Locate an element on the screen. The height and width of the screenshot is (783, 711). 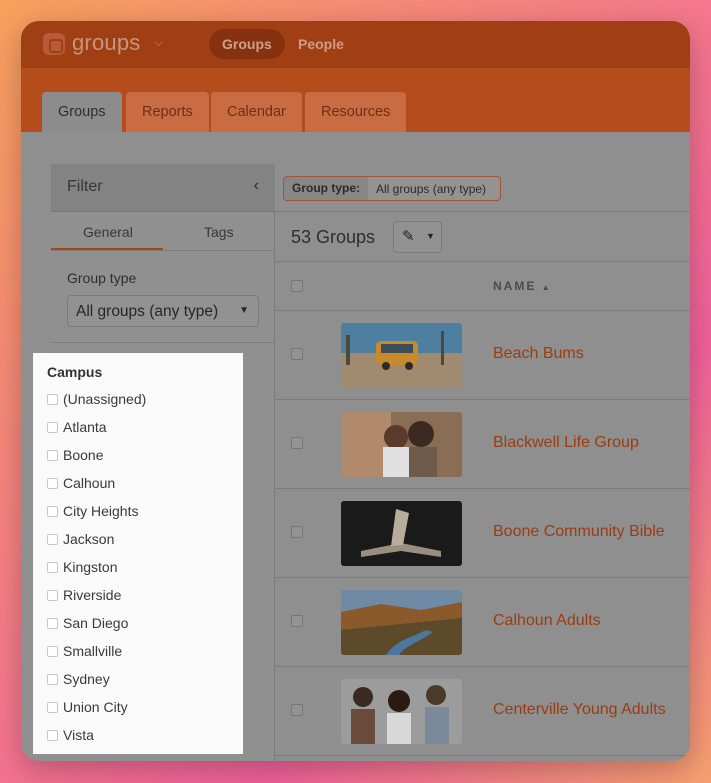
campus-option-label: Kingston is located at coordinates (90, 567).